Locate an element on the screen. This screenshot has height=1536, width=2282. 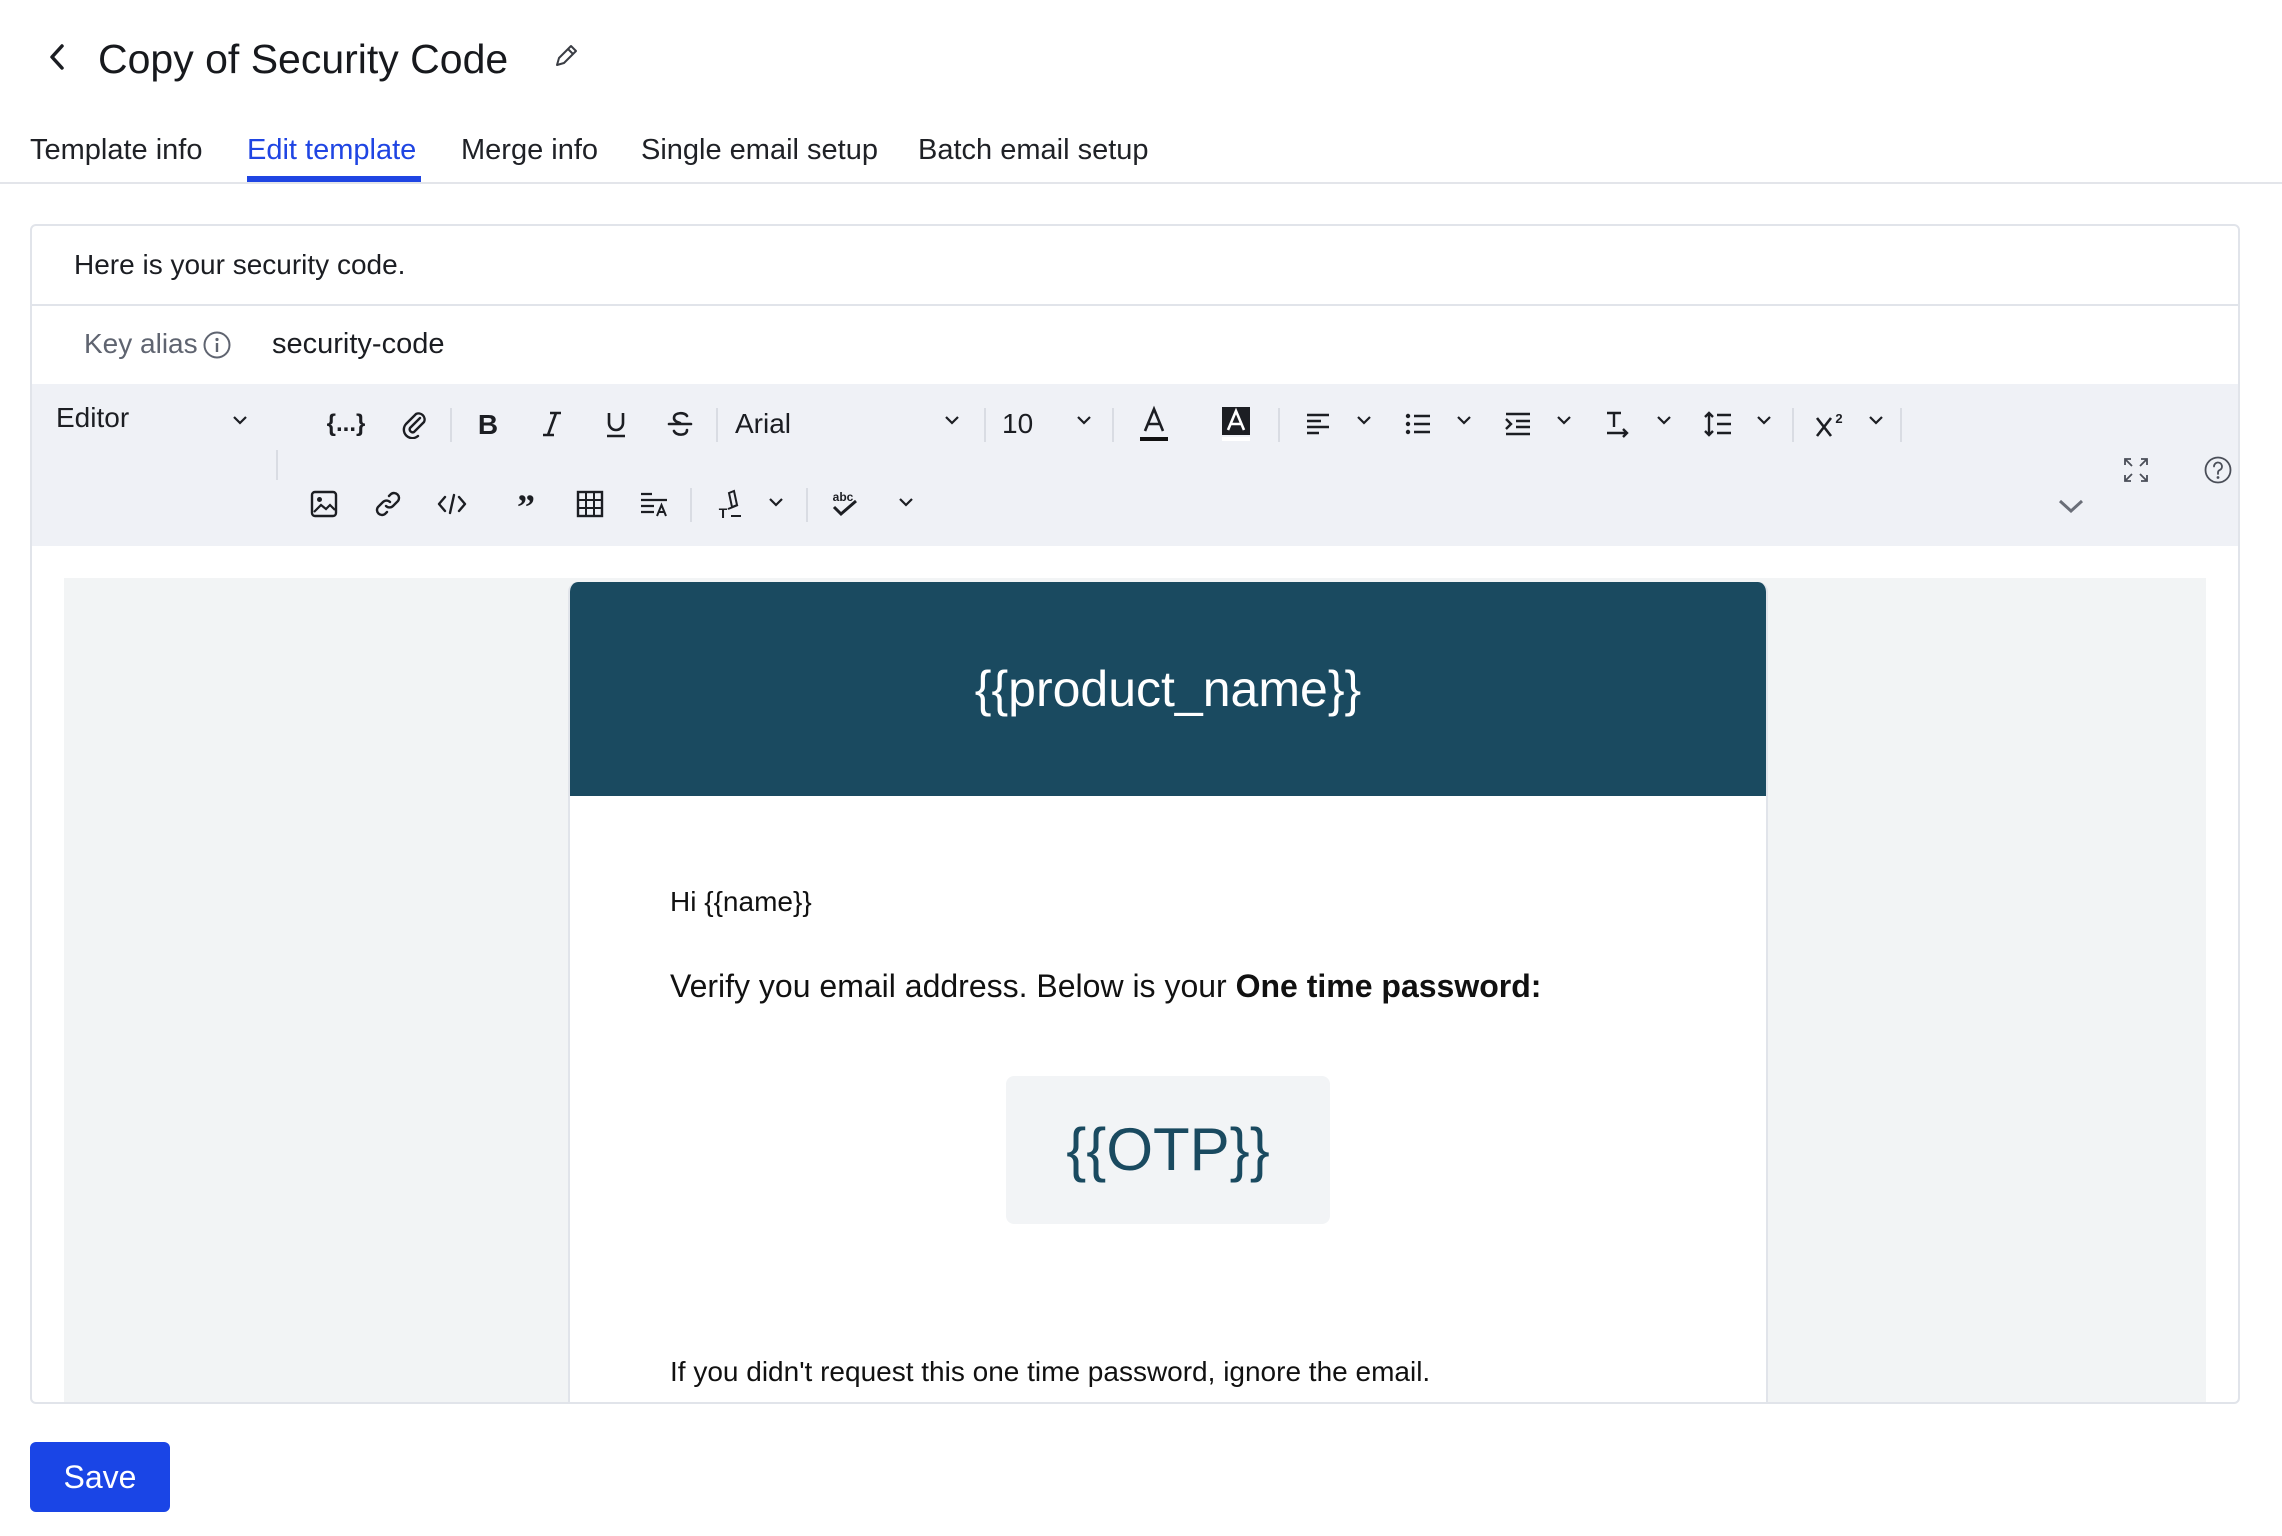
save-button: Save is located at coordinates (100, 1477).